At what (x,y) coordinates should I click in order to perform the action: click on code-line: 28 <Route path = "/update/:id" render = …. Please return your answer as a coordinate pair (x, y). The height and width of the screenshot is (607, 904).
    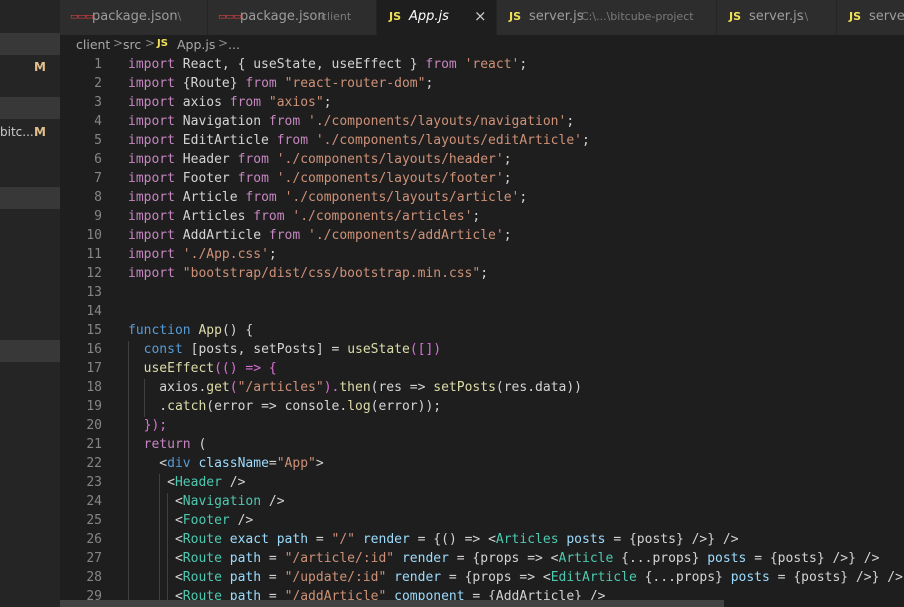
    Looking at the image, I should click on (482, 578).